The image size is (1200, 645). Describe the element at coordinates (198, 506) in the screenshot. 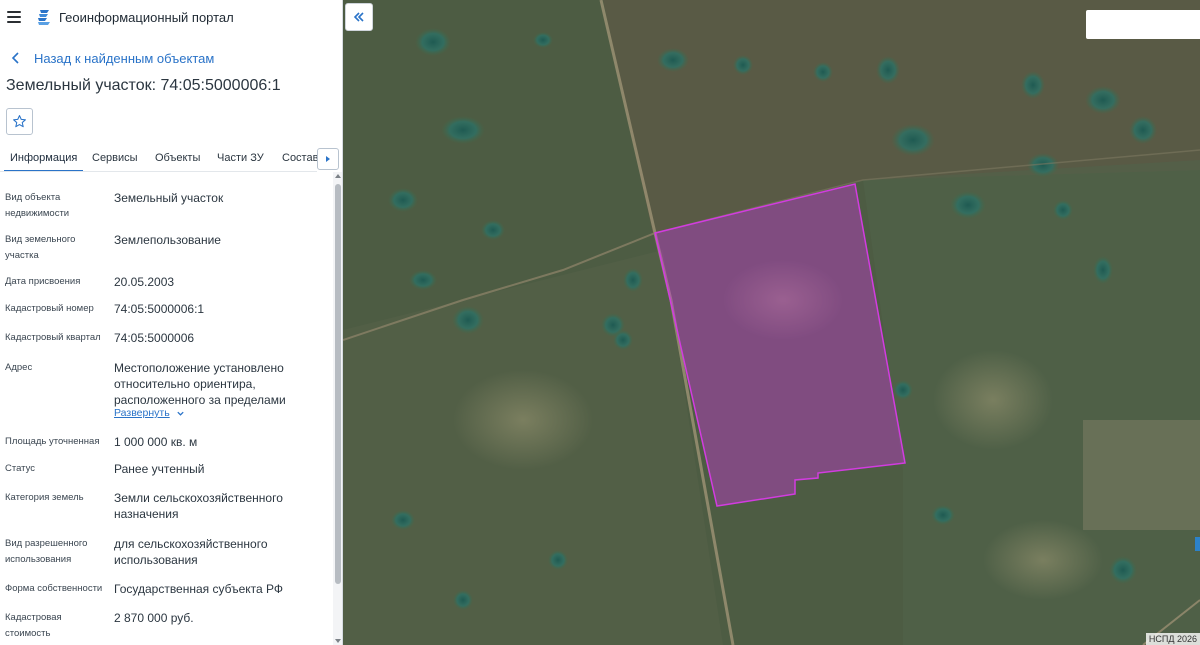

I see `info-value: Земли сельскохозяйственного назначения` at that location.